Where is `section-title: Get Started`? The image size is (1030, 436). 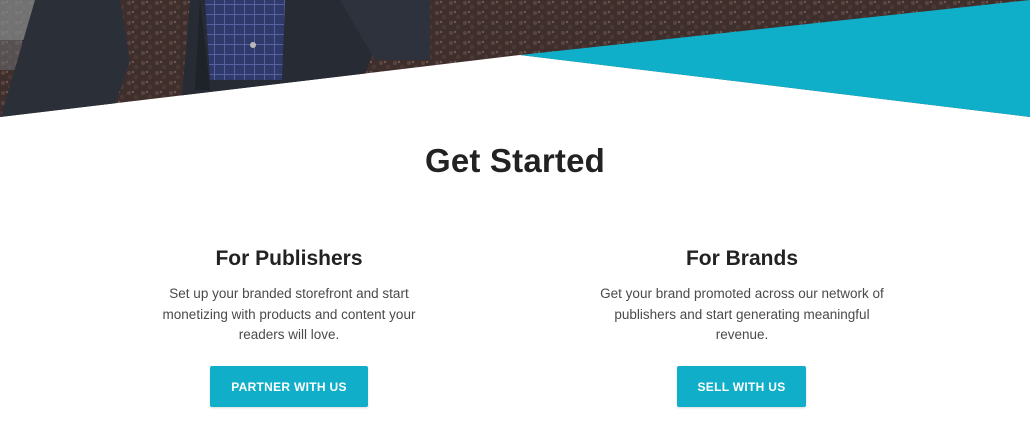
section-title: Get Started is located at coordinates (515, 160).